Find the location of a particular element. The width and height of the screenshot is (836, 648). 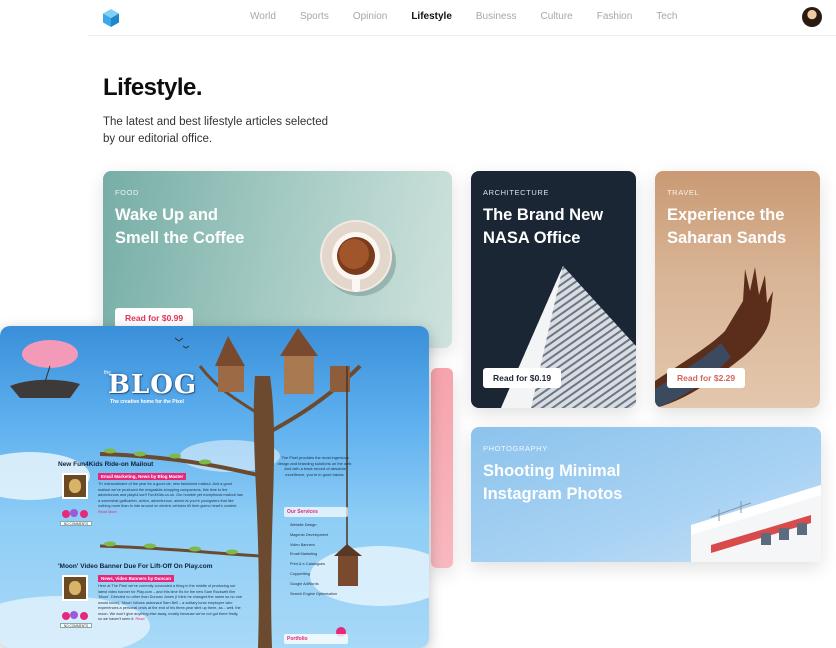

card-title-line-1: Wake Up and is located at coordinates (166, 215).